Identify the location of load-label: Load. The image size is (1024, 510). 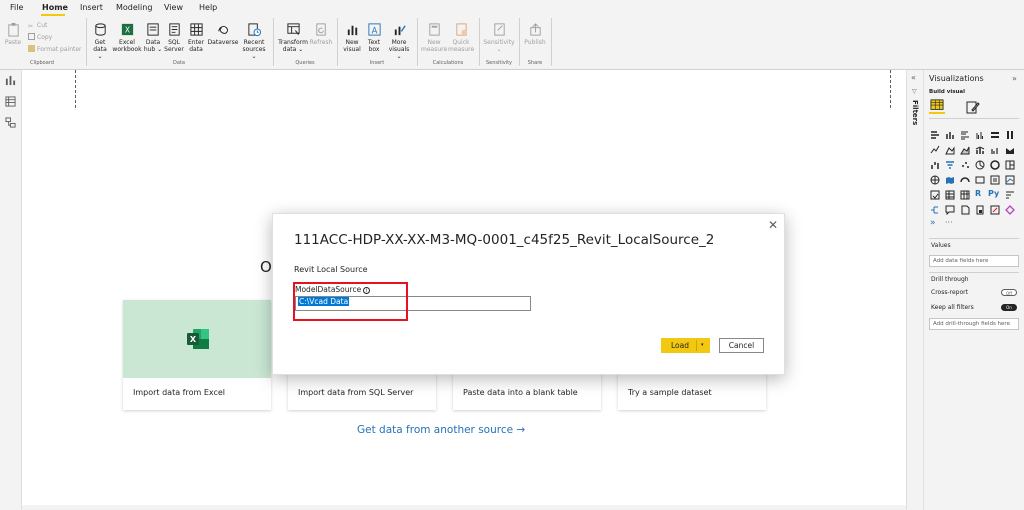
(680, 345).